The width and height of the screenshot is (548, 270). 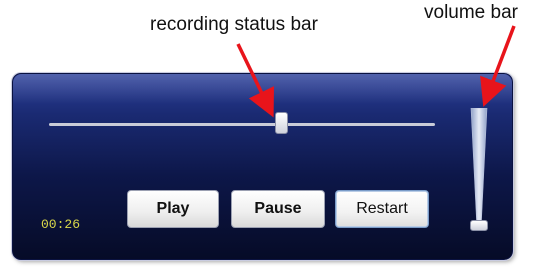 I want to click on recording-status-annotation: recording status bar, so click(x=234, y=24).